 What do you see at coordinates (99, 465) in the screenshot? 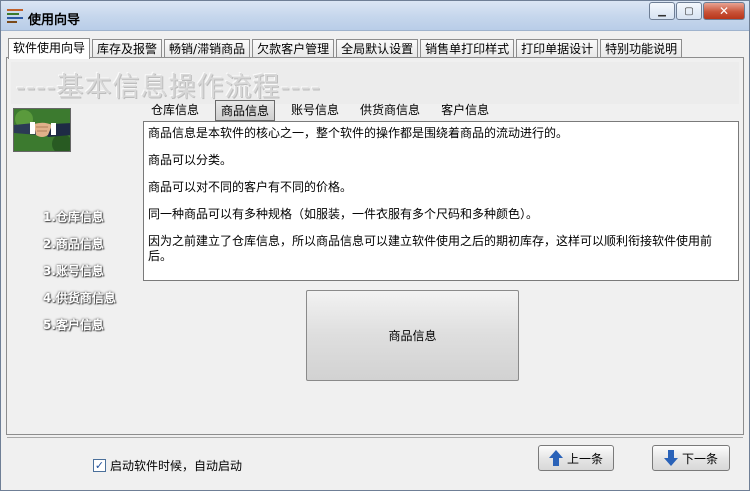
I see `auto-start-checkbox: ✓` at bounding box center [99, 465].